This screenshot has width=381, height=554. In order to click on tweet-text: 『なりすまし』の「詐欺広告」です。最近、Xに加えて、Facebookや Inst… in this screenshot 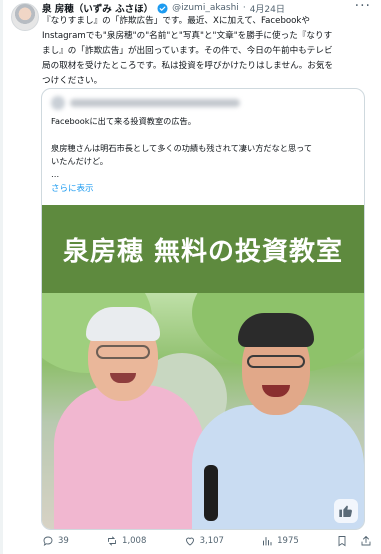, I will do `click(204, 51)`.